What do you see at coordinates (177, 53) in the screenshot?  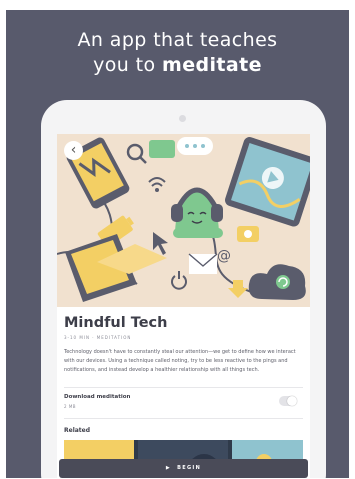 I see `promo-headline: An app that teaches you to meditate` at bounding box center [177, 53].